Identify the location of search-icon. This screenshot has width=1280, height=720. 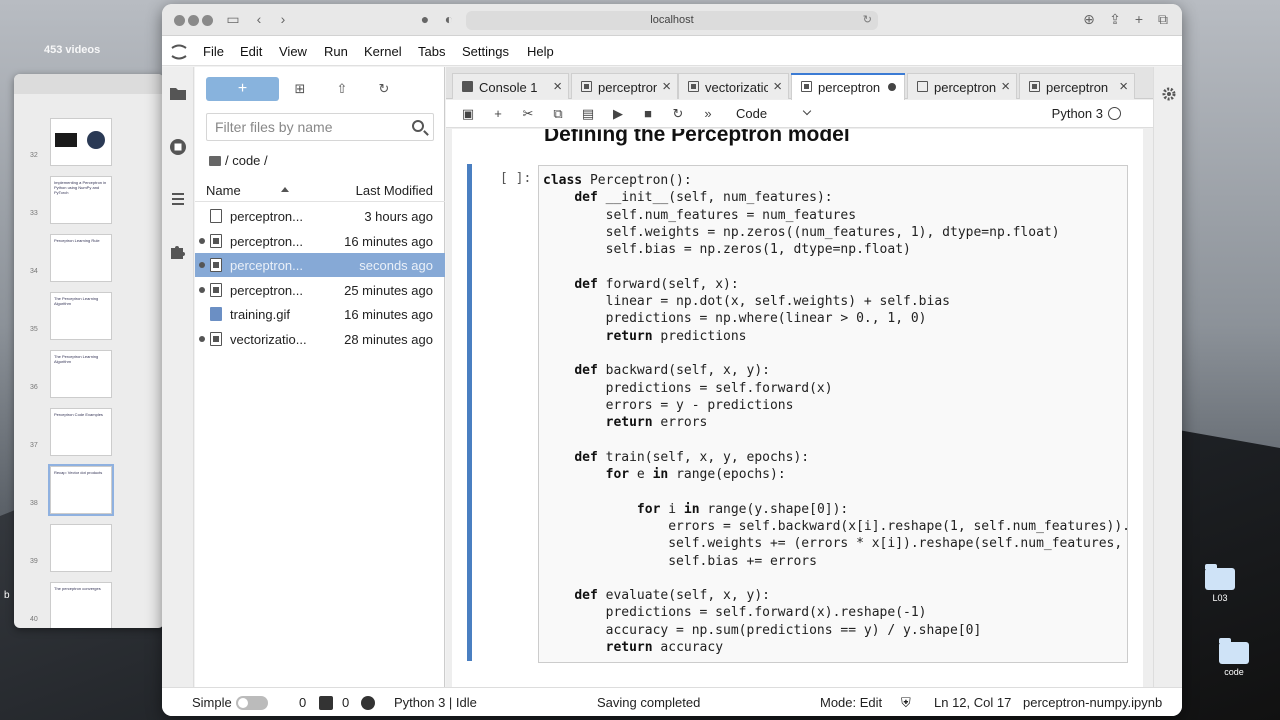
(418, 126).